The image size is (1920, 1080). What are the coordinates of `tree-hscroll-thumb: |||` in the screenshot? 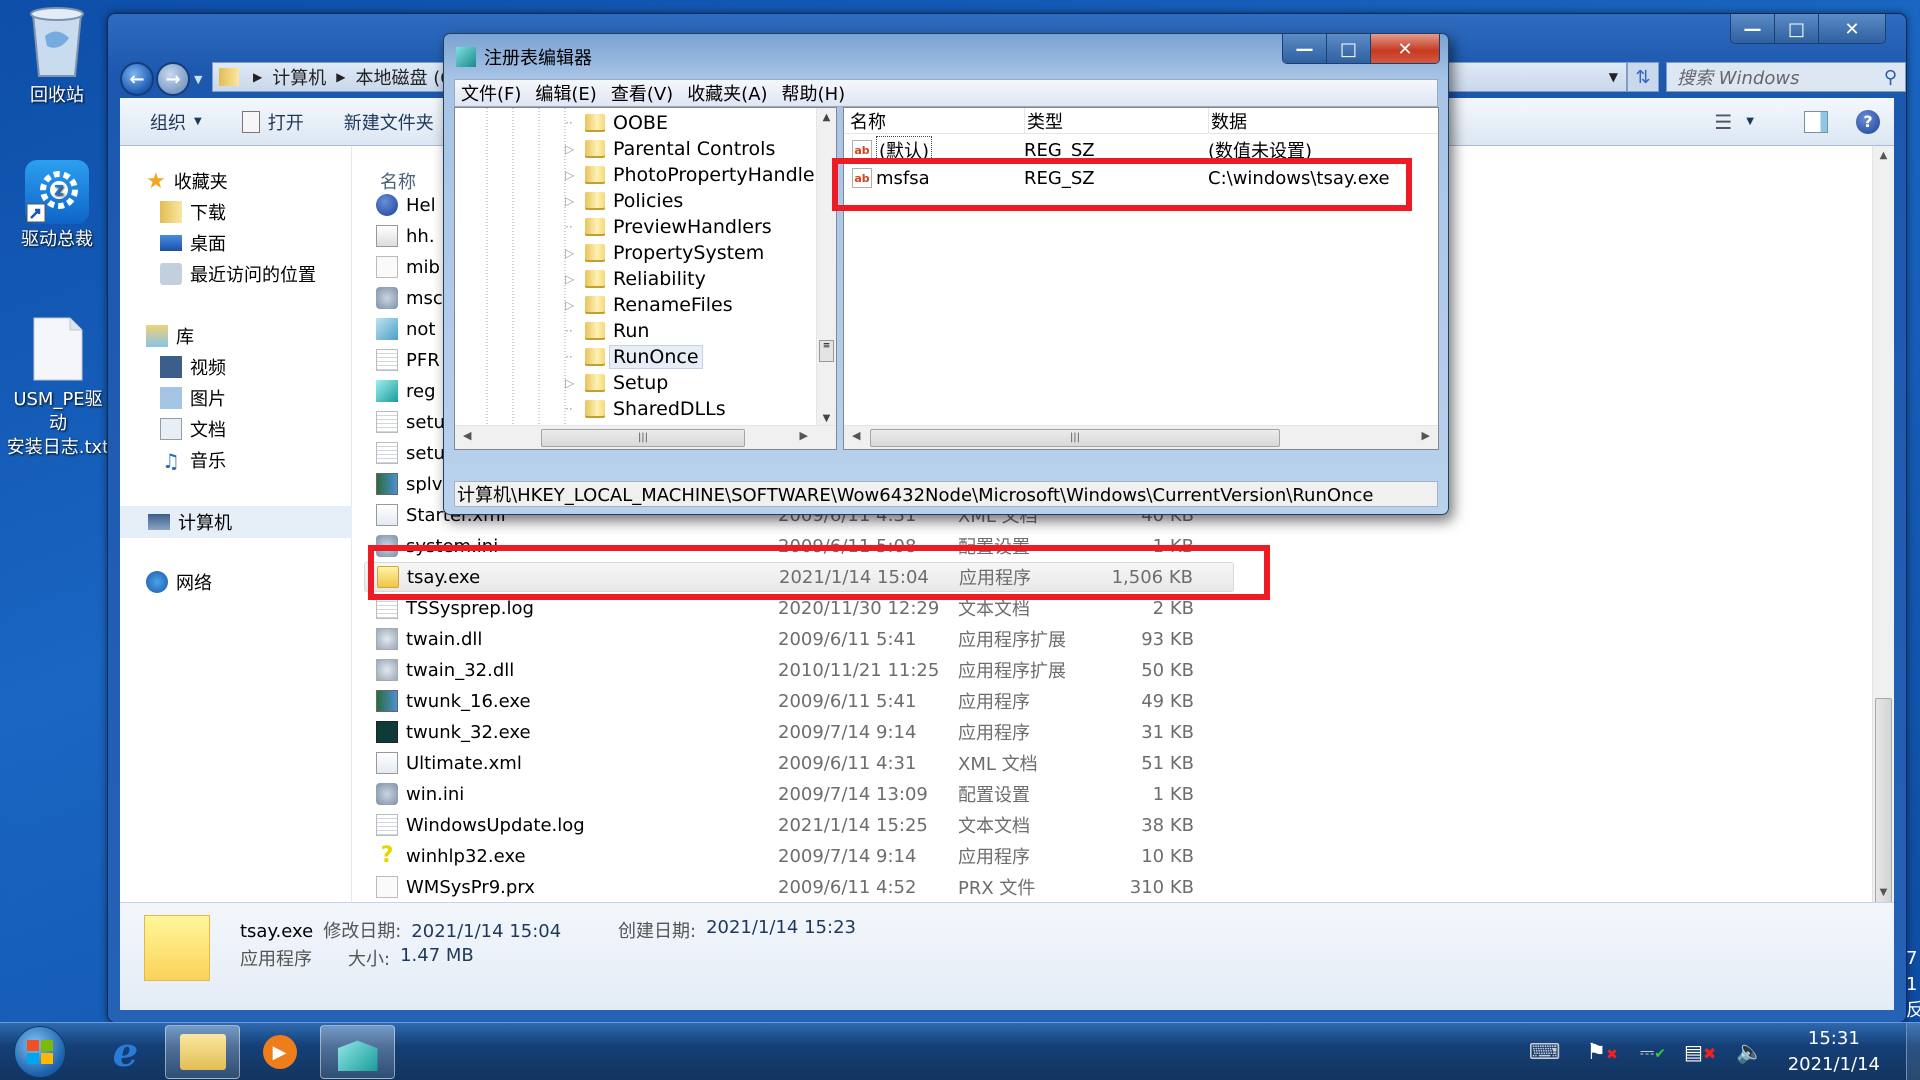 It's located at (643, 438).